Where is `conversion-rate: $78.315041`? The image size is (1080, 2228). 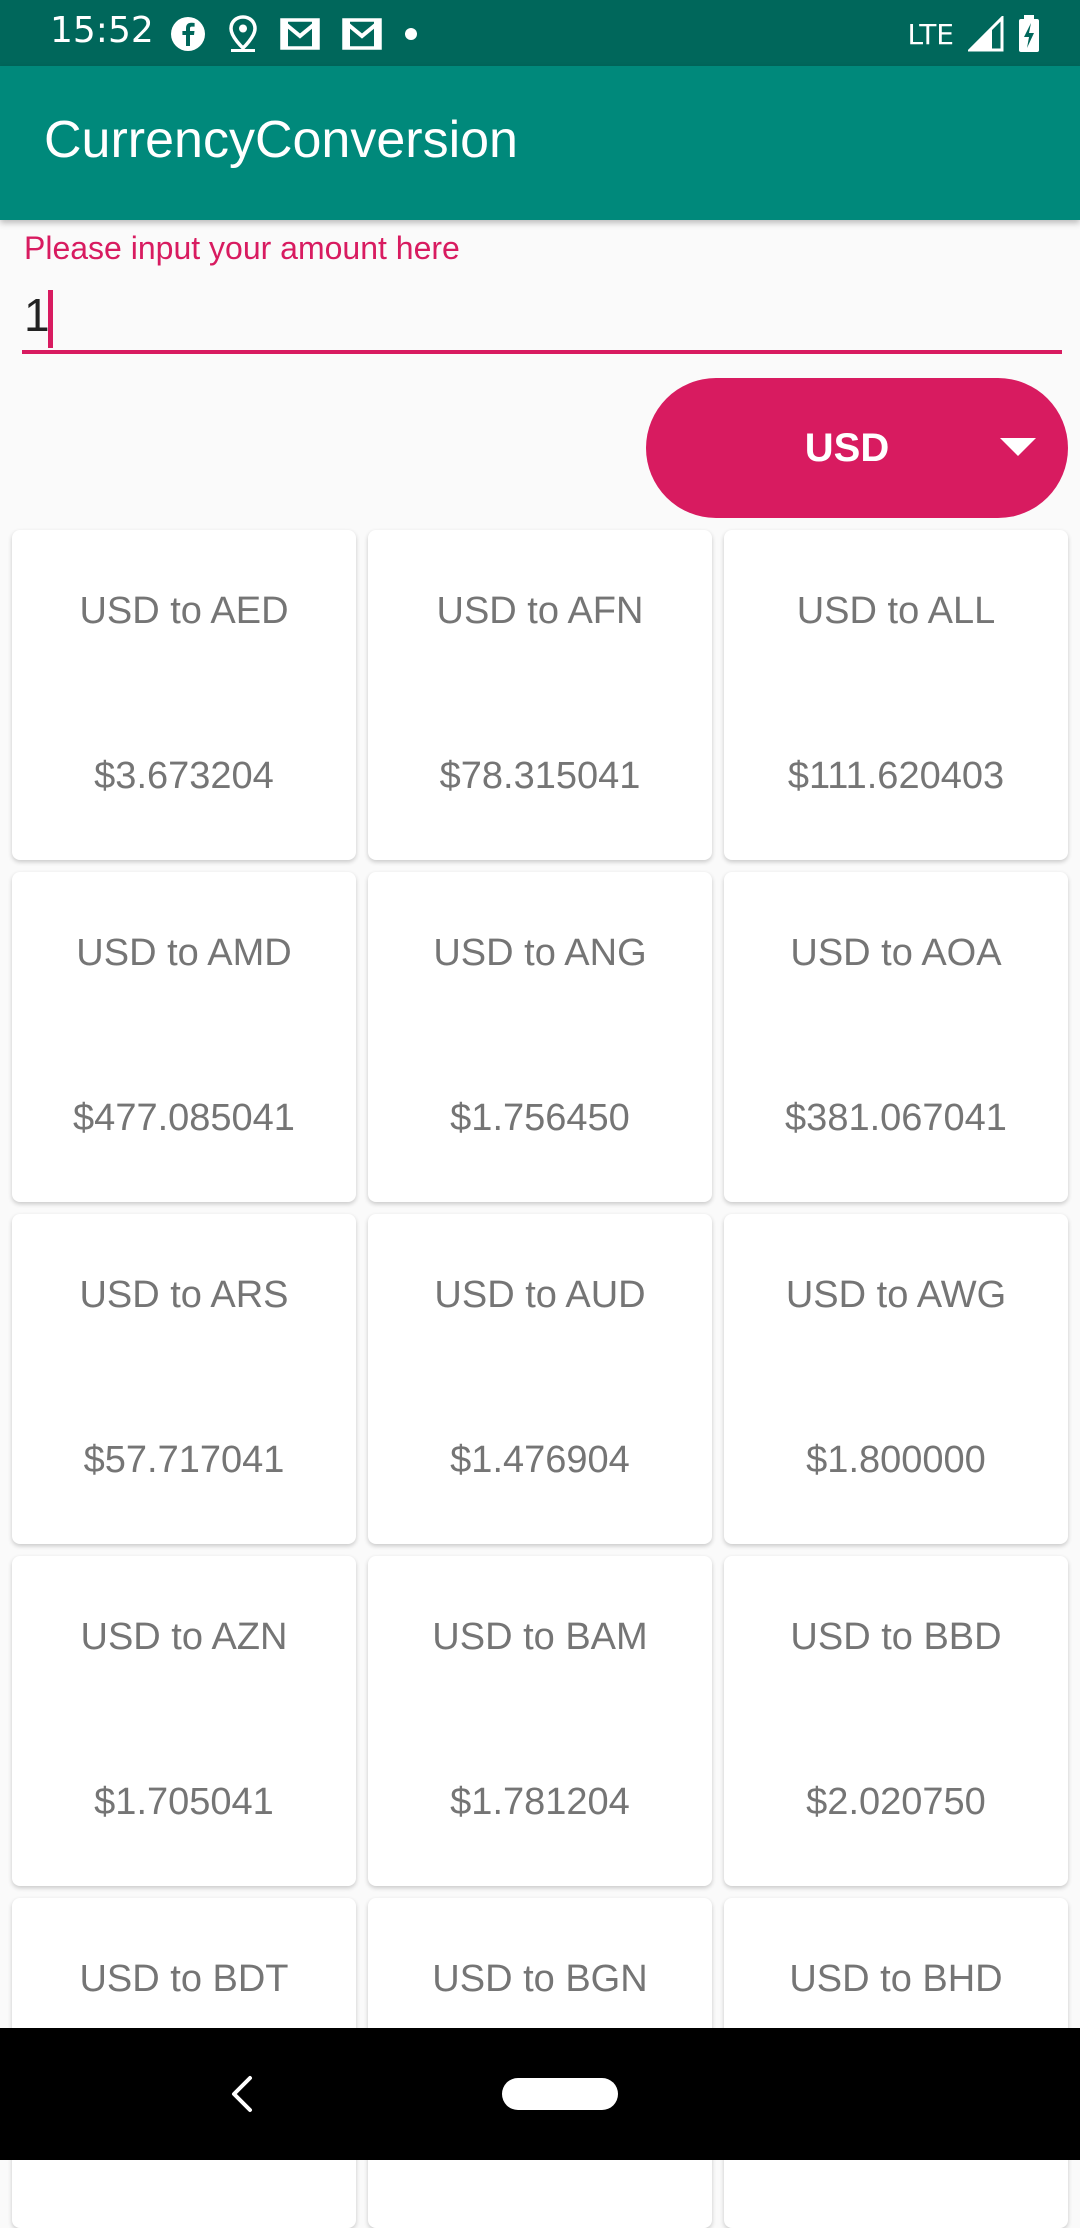 conversion-rate: $78.315041 is located at coordinates (540, 776).